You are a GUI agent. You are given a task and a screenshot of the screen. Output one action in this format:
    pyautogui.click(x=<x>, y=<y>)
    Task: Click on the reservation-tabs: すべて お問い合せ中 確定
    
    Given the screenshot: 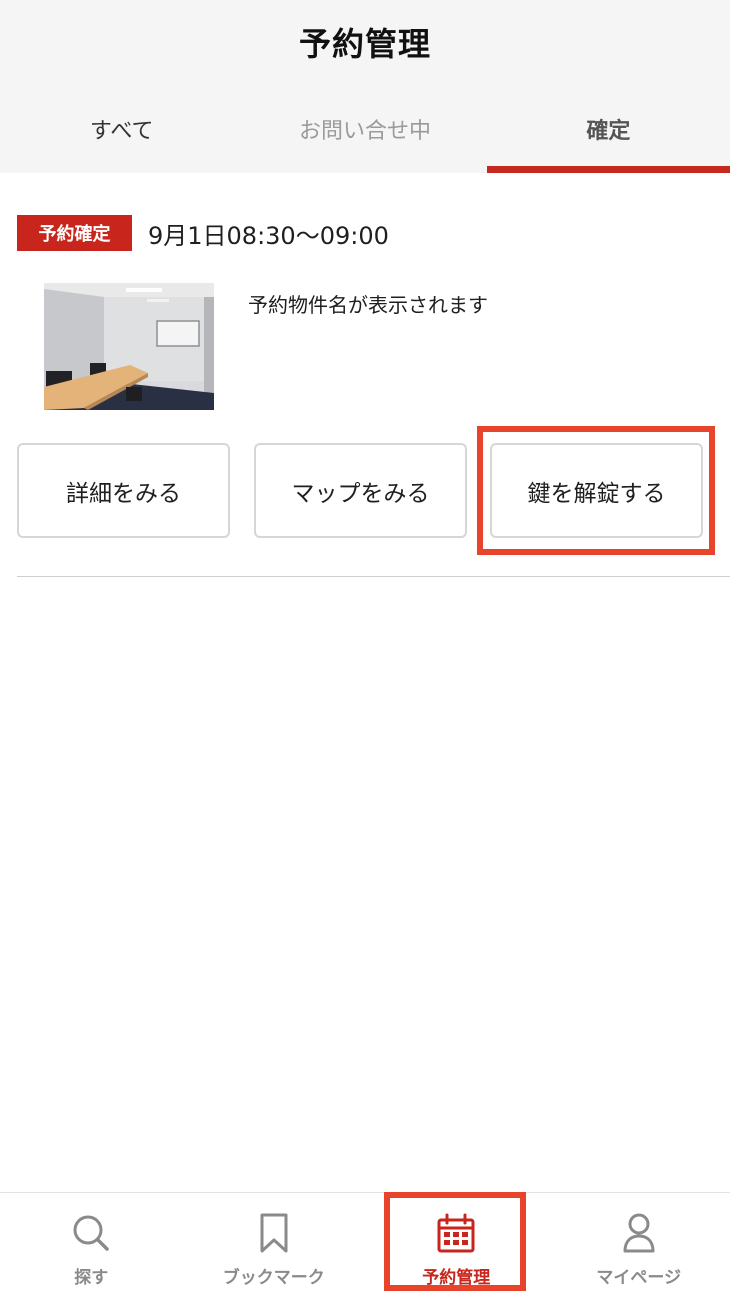 What is the action you would take?
    pyautogui.click(x=365, y=128)
    